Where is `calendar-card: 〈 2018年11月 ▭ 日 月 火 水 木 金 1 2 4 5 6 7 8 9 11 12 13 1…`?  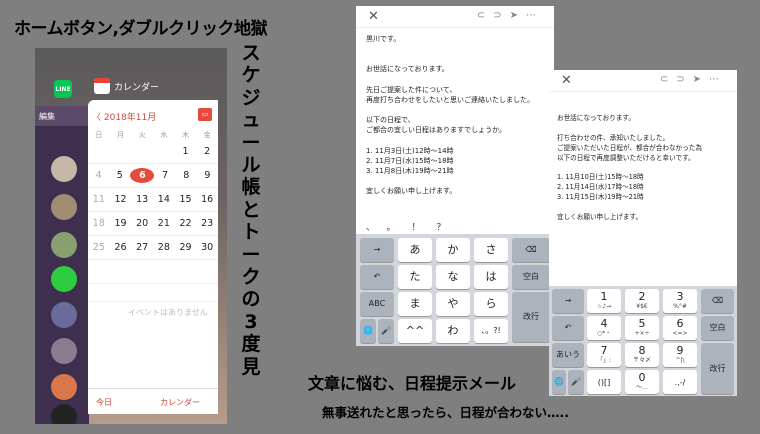
calendar-card: 〈 2018年11月 ▭ 日 月 火 水 木 金 1 2 4 5 6 7 8 9 11 12 13 1… is located at coordinates (153, 257).